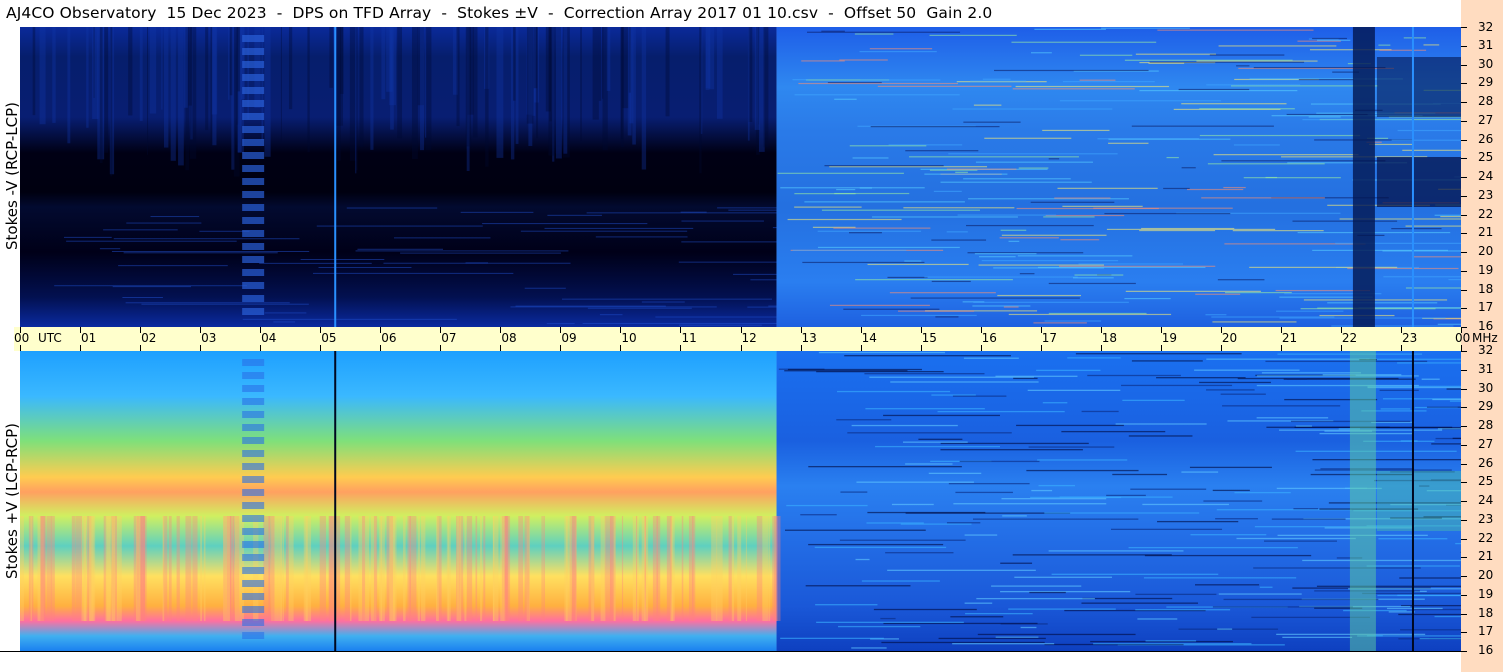 This screenshot has width=1503, height=672. Describe the element at coordinates (389, 338) in the screenshot. I see `time-tick-label: 06` at that location.